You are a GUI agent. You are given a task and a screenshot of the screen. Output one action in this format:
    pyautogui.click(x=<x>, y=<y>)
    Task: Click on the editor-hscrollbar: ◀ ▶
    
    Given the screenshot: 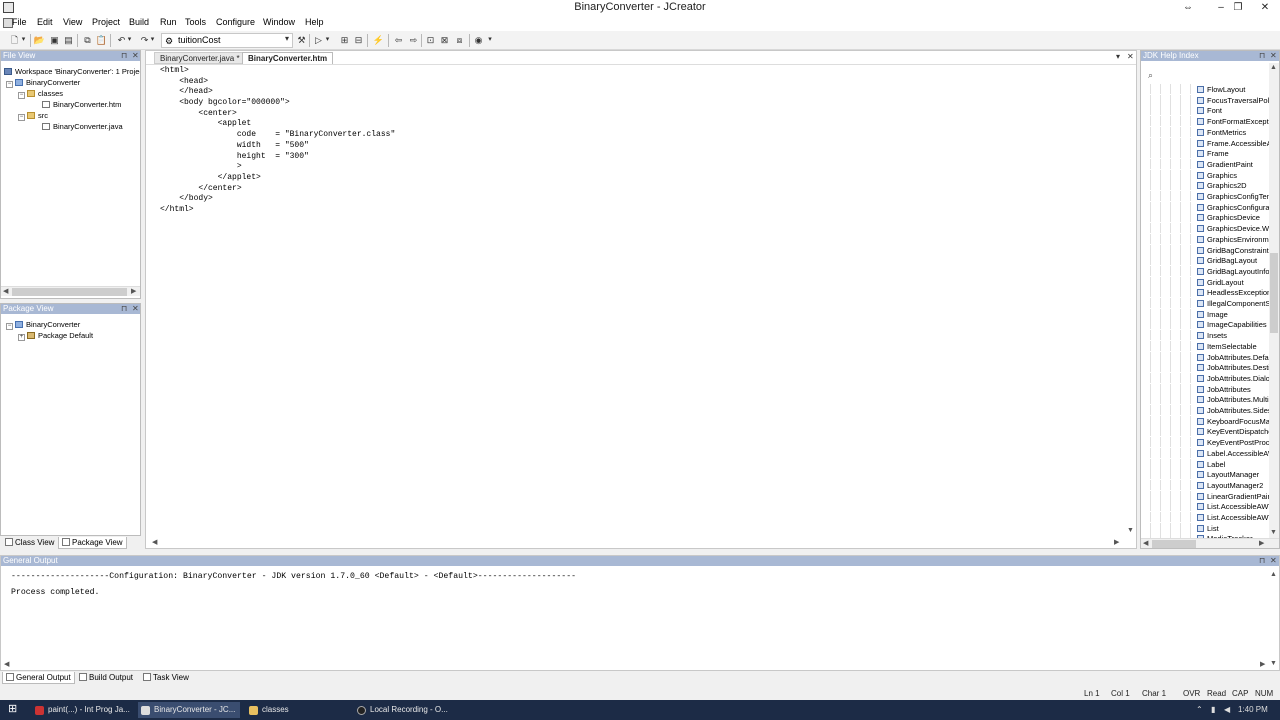 What is the action you would take?
    pyautogui.click(x=641, y=543)
    